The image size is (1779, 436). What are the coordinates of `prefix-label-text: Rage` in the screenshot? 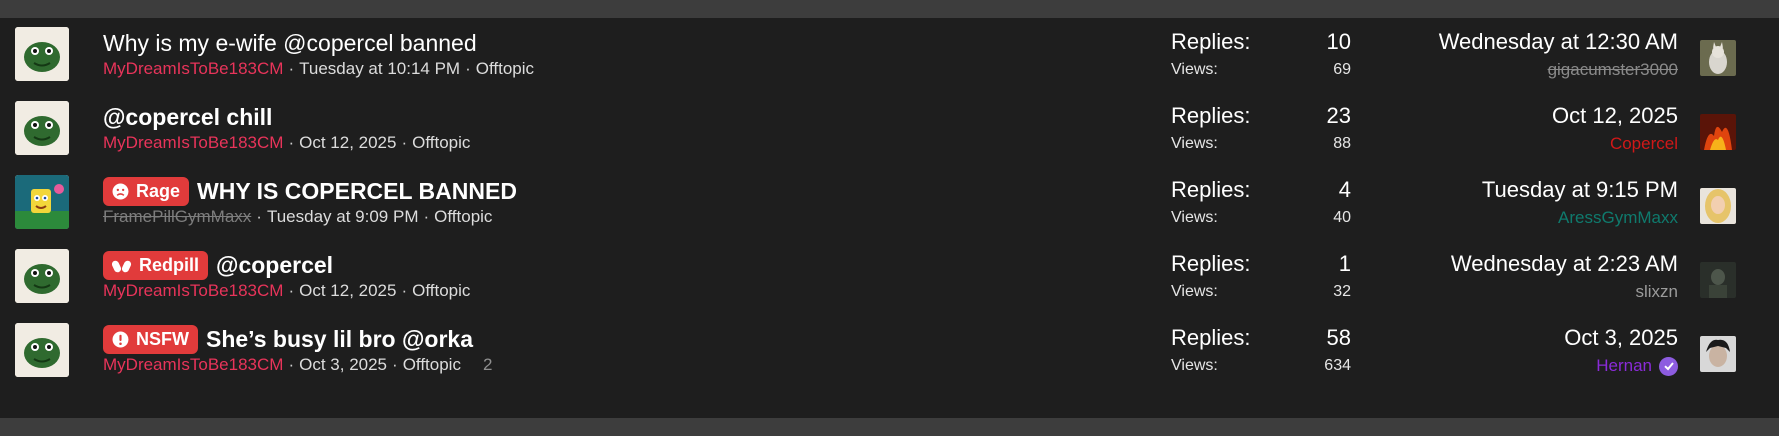 It's located at (158, 190).